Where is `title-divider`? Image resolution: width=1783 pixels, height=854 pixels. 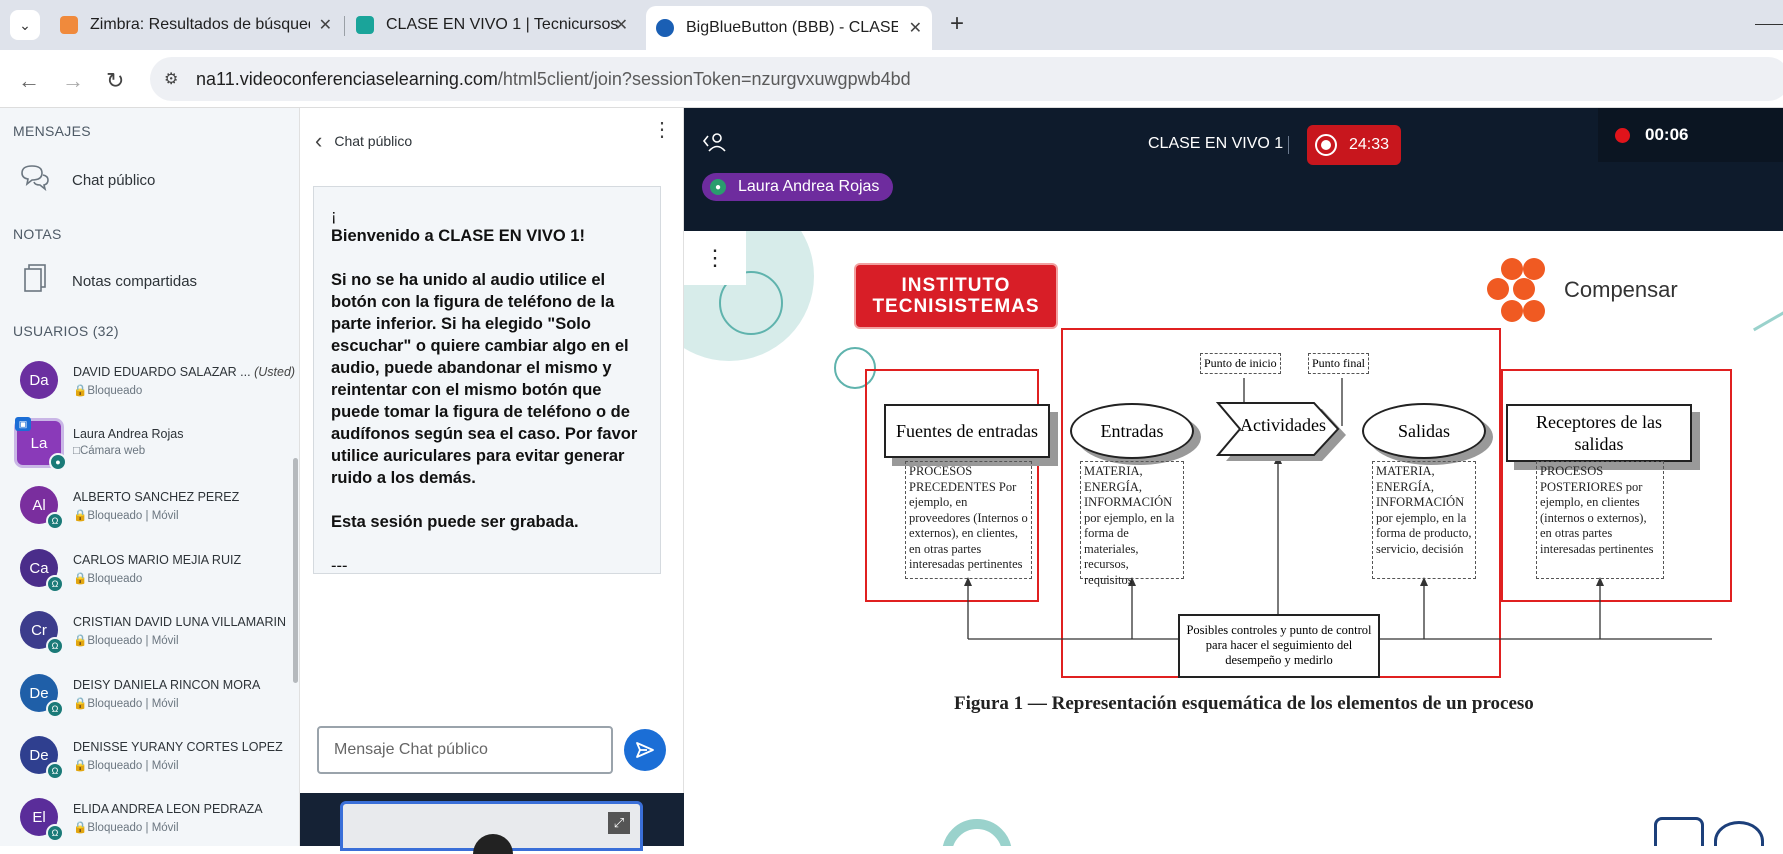
title-divider is located at coordinates (1288, 145).